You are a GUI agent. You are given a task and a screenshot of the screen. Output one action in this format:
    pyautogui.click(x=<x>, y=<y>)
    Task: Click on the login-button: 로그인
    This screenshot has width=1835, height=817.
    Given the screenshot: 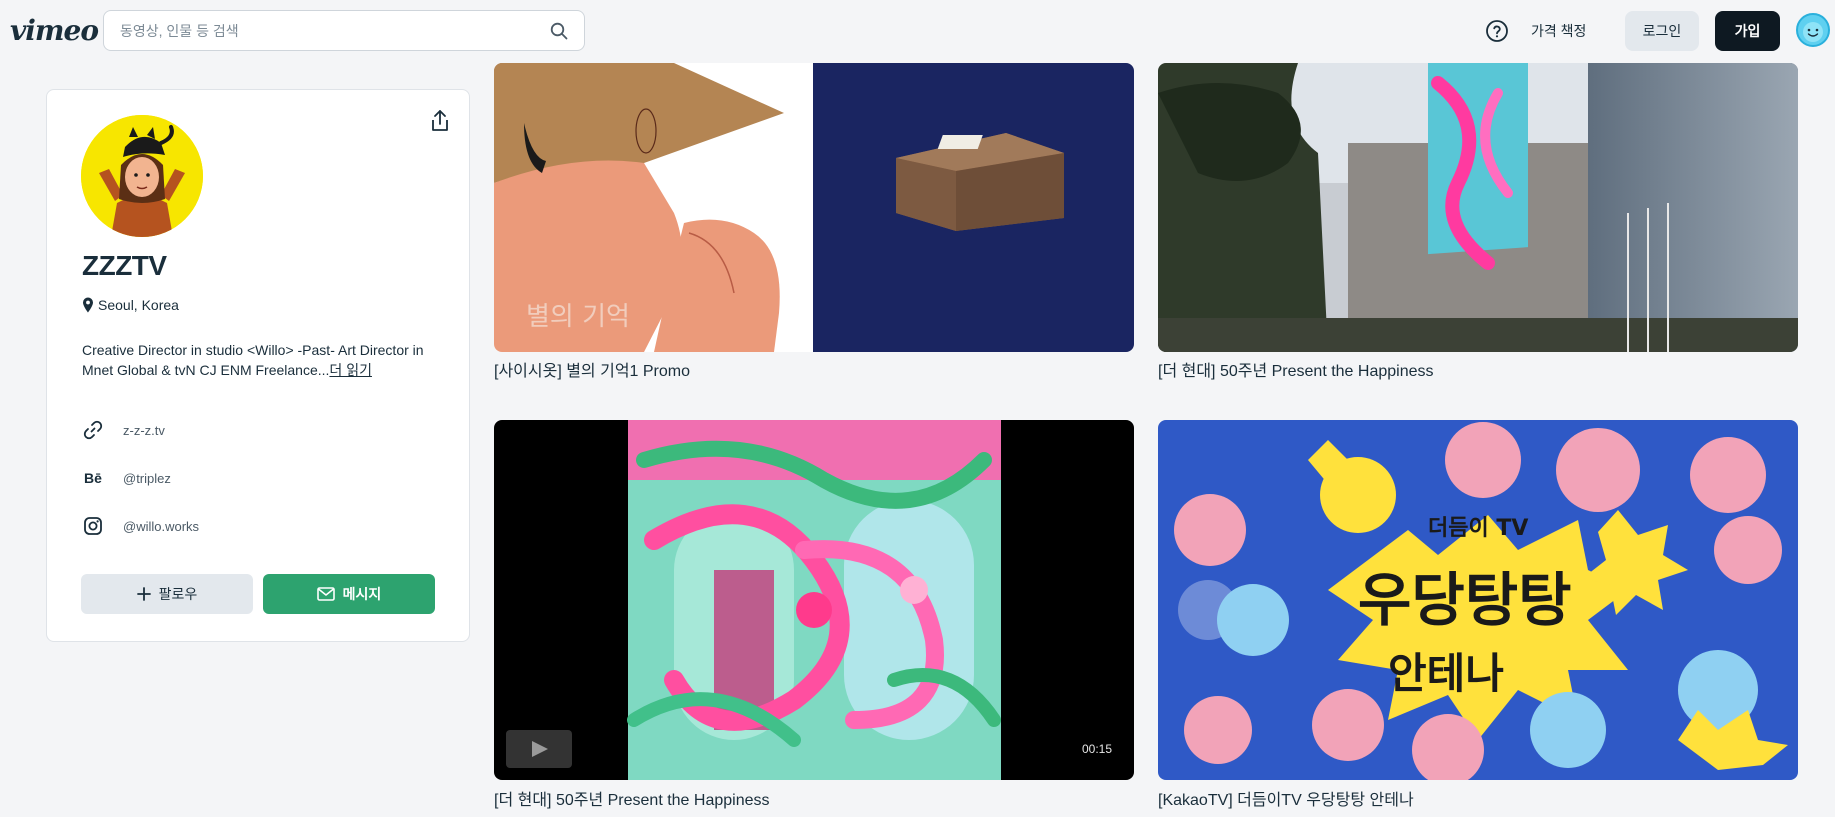 What is the action you would take?
    pyautogui.click(x=1662, y=31)
    